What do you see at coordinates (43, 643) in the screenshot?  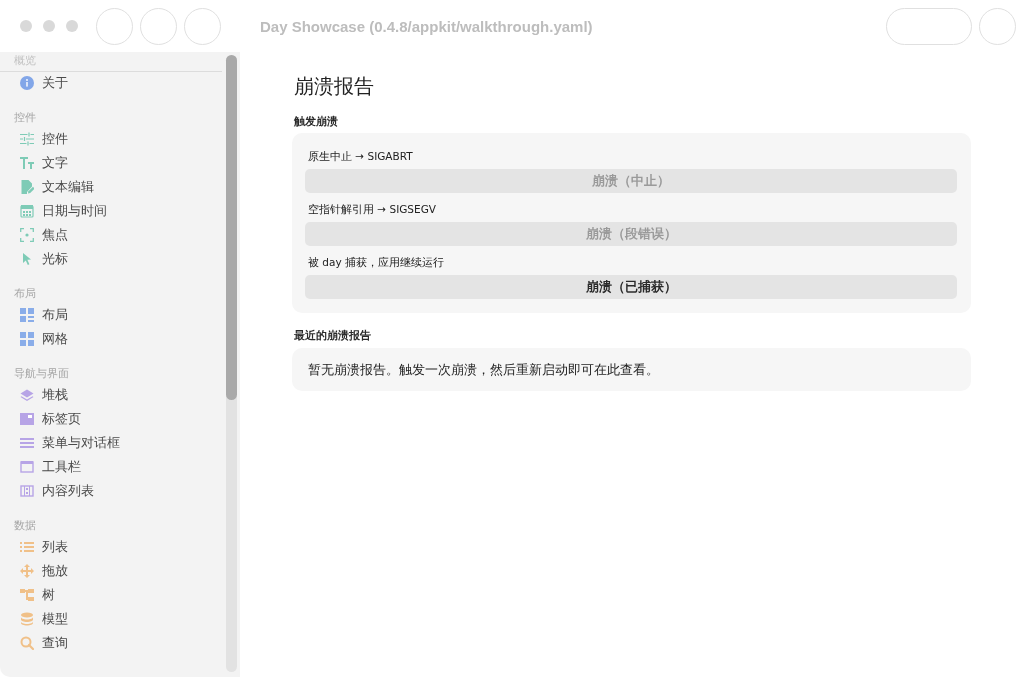 I see `sidebar-item: 查询` at bounding box center [43, 643].